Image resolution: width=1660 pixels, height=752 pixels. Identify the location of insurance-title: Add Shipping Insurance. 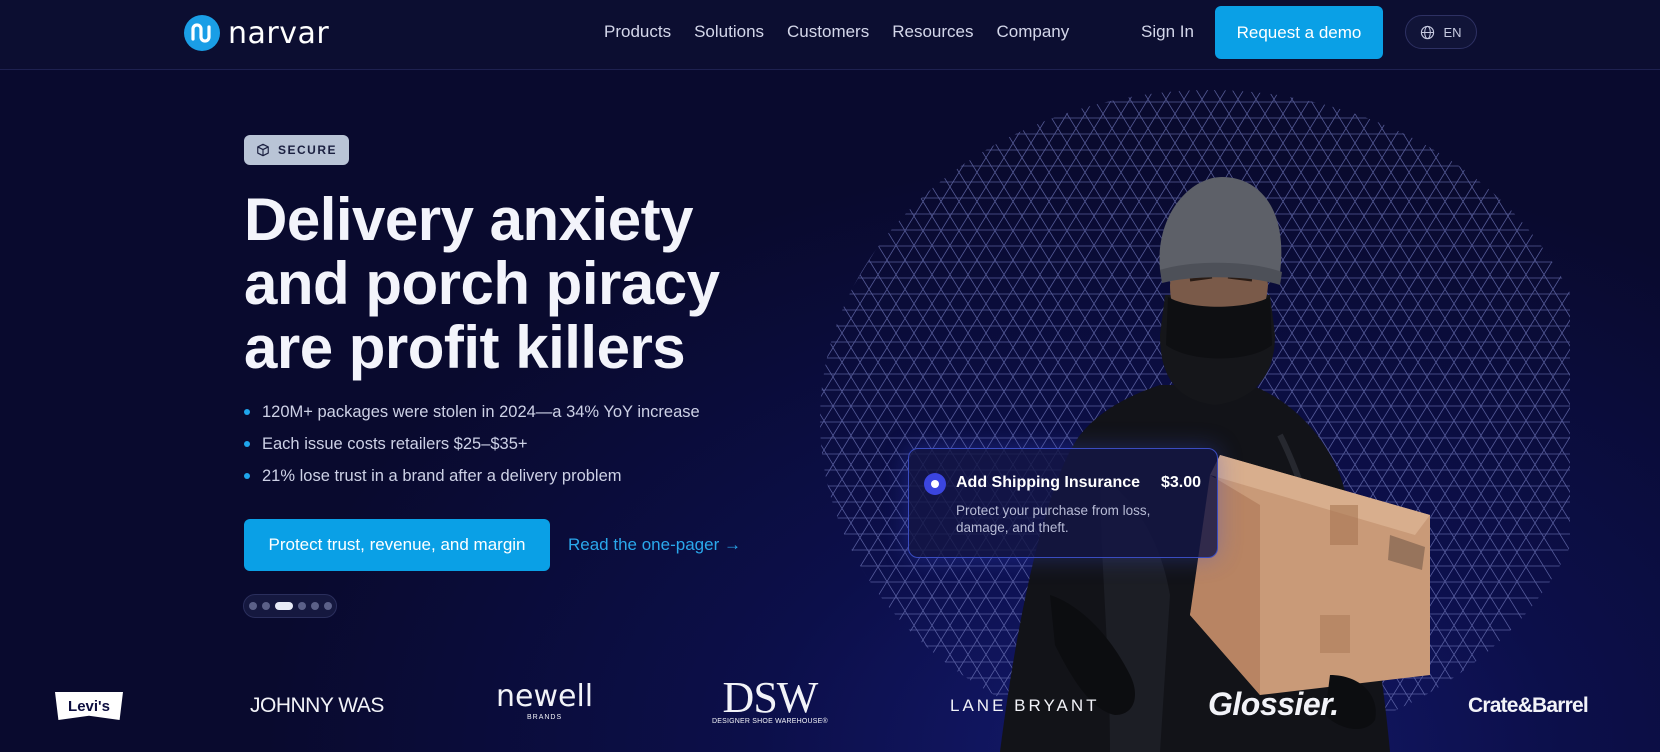
(1048, 482).